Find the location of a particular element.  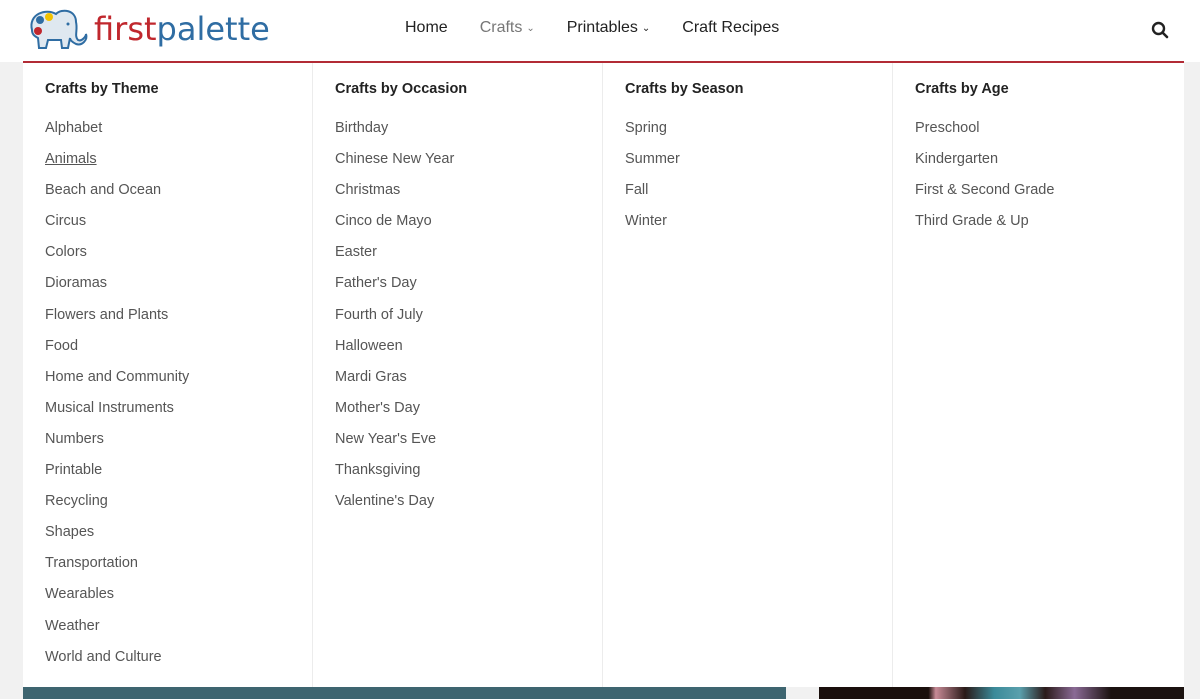

menu-link-third-grade-up: Third Grade & Up is located at coordinates (1049, 216).